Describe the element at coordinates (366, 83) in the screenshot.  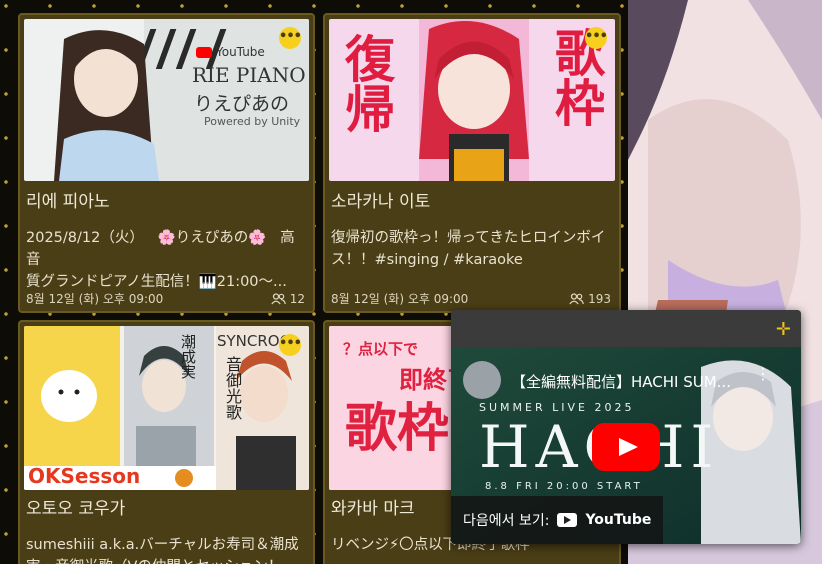
I see `thumbnail-left-text: 復帰` at that location.